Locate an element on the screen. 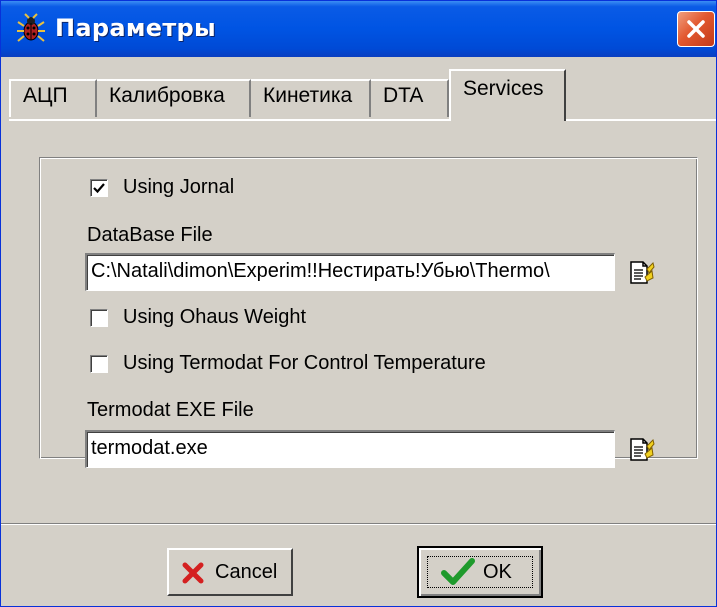 This screenshot has height=607, width=717. termodat-exe-label: Termodat EXE File is located at coordinates (170, 410).